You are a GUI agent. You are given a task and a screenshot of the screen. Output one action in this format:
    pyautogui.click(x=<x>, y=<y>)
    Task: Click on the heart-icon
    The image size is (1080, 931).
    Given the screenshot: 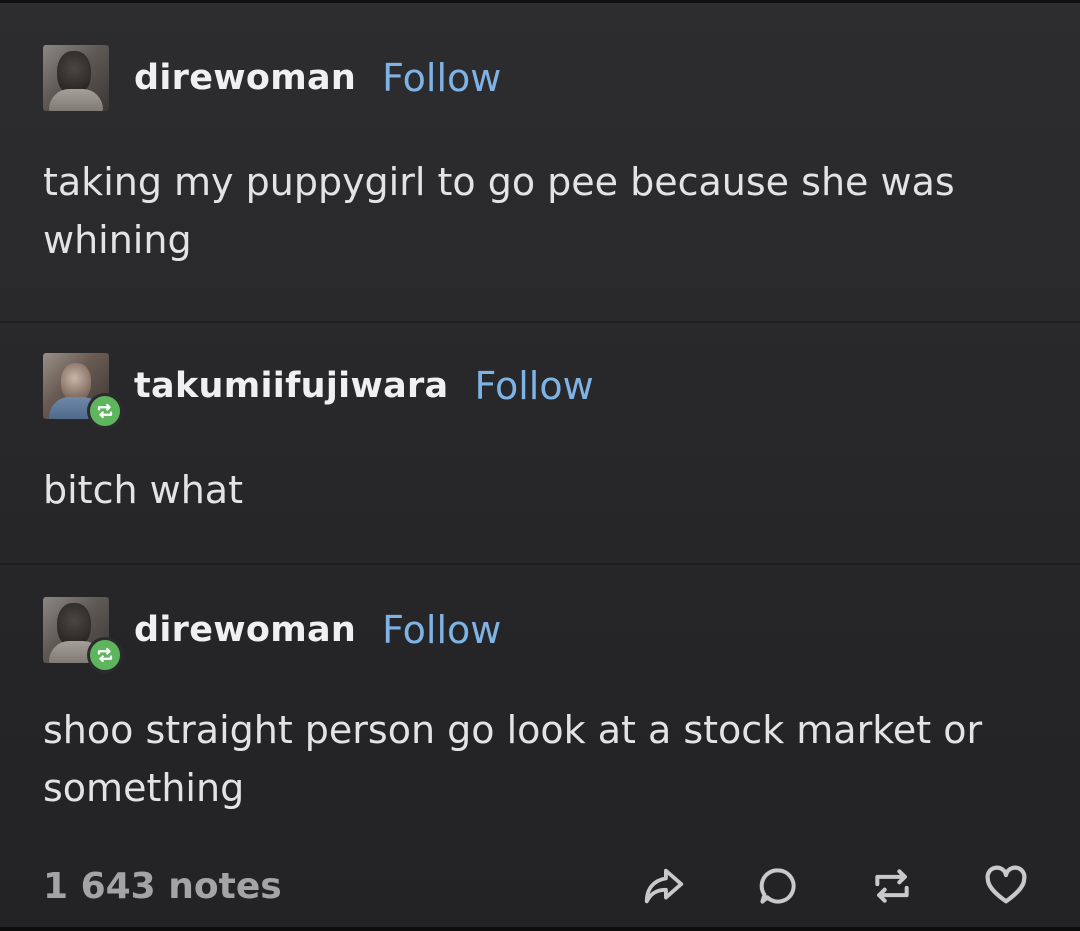 What is the action you would take?
    pyautogui.click(x=1006, y=886)
    